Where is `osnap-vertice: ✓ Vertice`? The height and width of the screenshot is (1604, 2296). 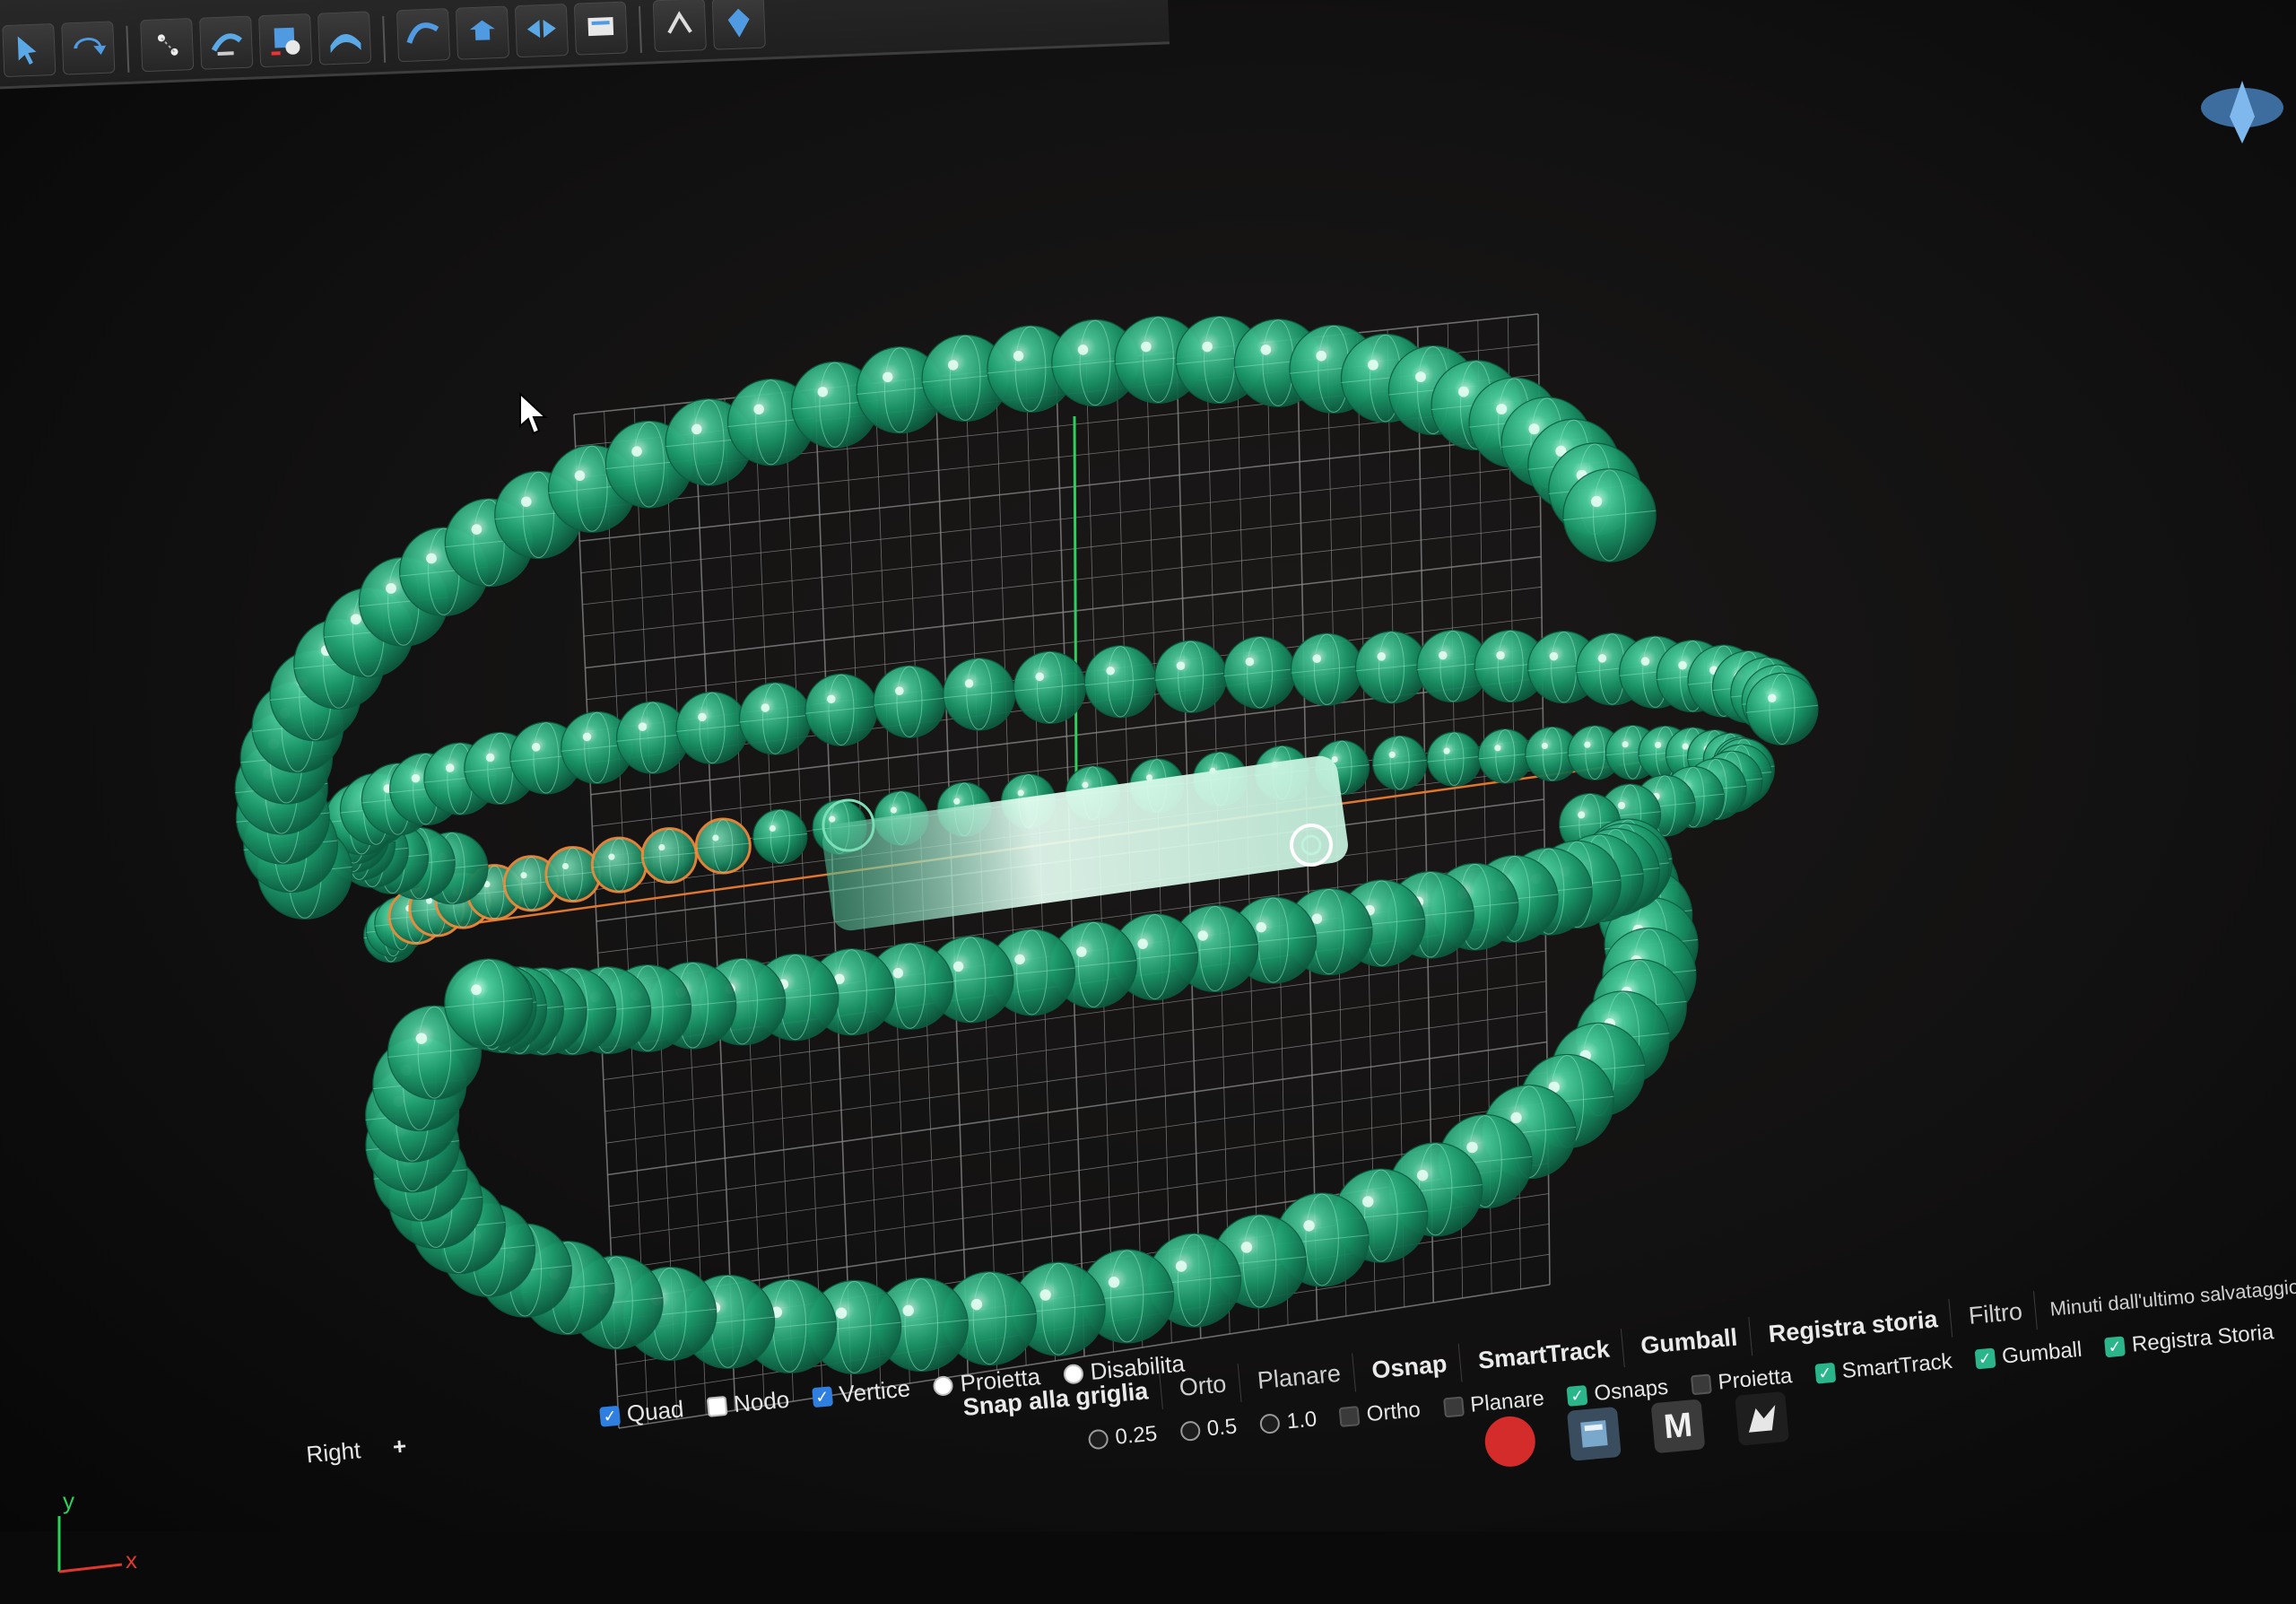 osnap-vertice: ✓ Vertice is located at coordinates (861, 1392).